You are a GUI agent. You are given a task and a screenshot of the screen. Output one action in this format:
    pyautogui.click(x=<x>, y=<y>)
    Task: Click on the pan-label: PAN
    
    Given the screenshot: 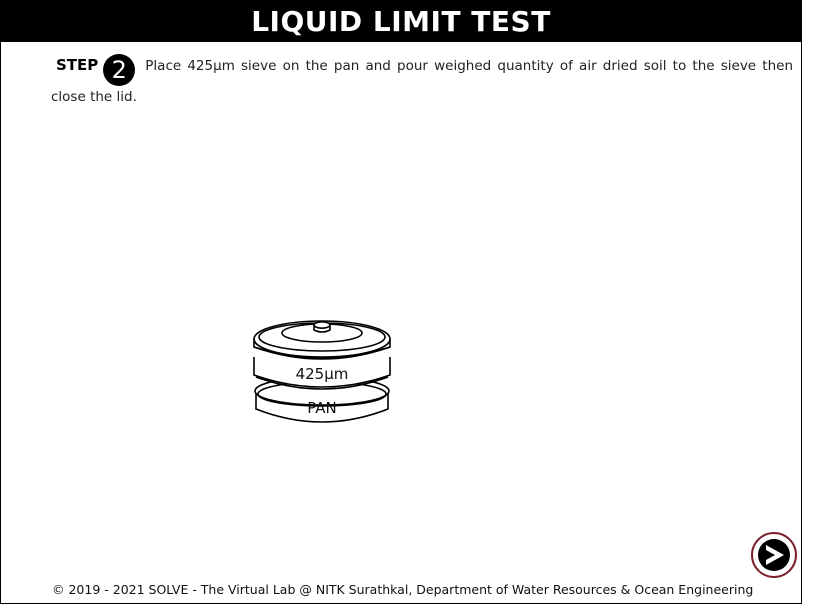 What is the action you would take?
    pyautogui.click(x=322, y=408)
    